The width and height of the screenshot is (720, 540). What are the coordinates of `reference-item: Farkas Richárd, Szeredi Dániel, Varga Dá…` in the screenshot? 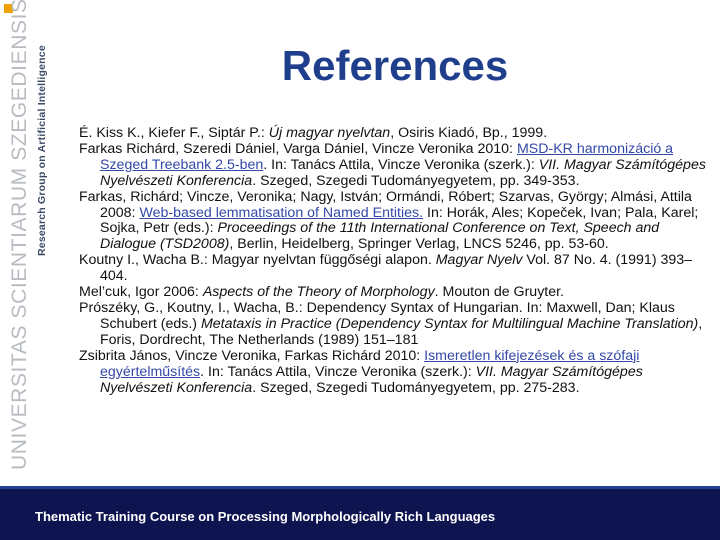 It's located at (393, 165).